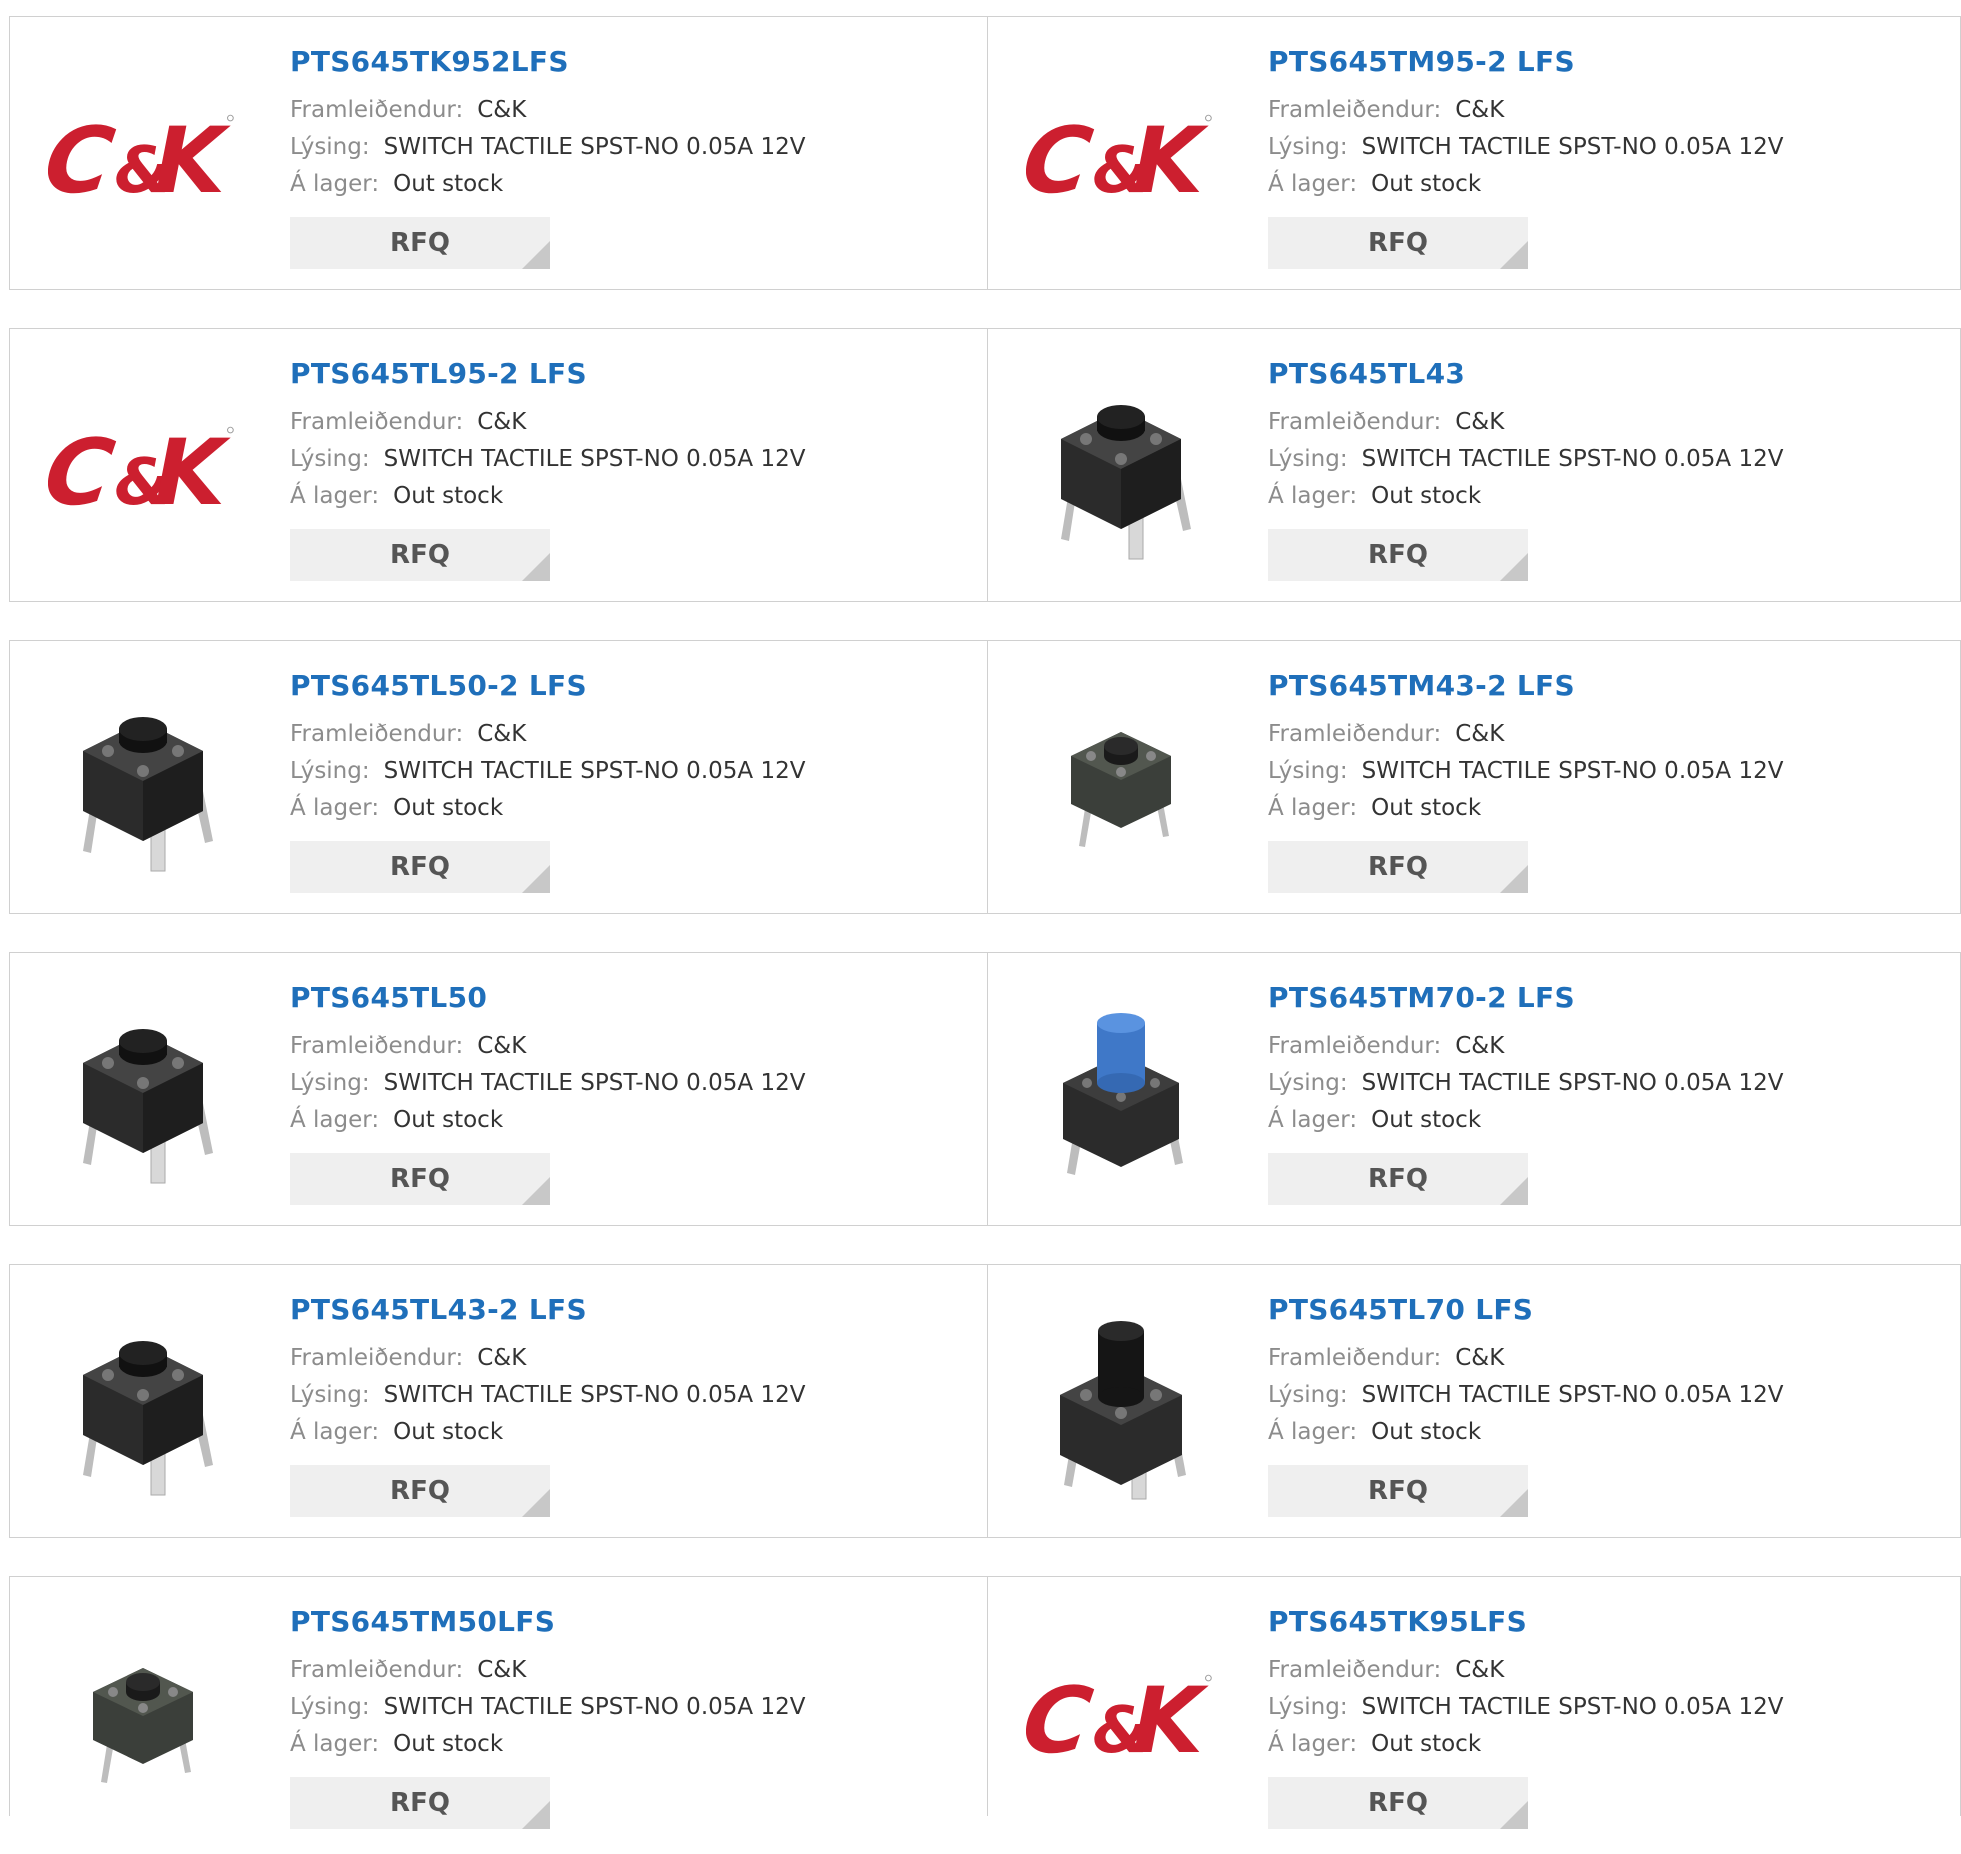  I want to click on product-title-link: PTS645TL43, so click(1525, 373).